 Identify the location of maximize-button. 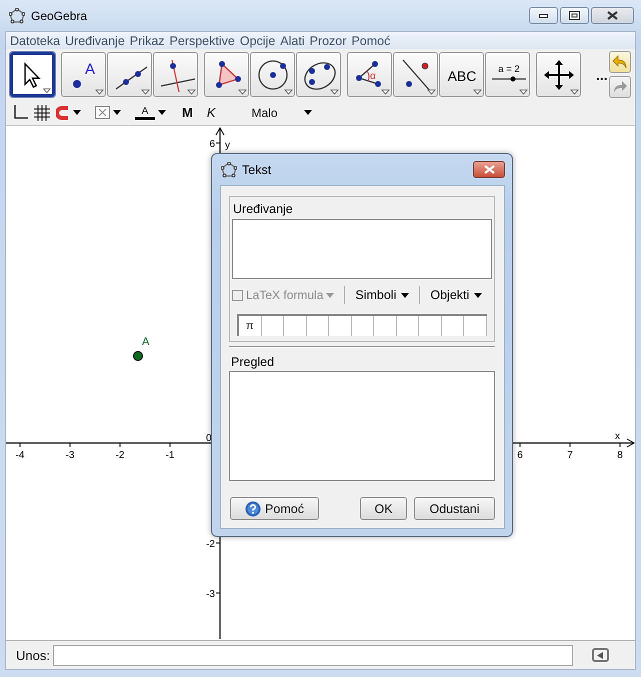
(574, 15).